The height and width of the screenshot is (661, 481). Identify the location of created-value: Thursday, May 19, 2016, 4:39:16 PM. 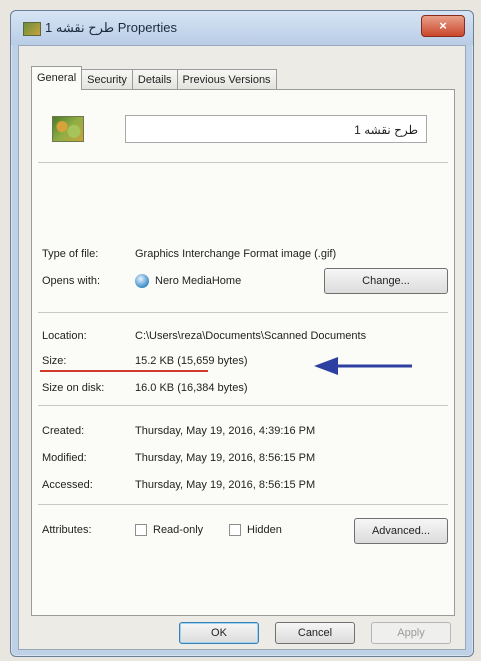
(225, 431).